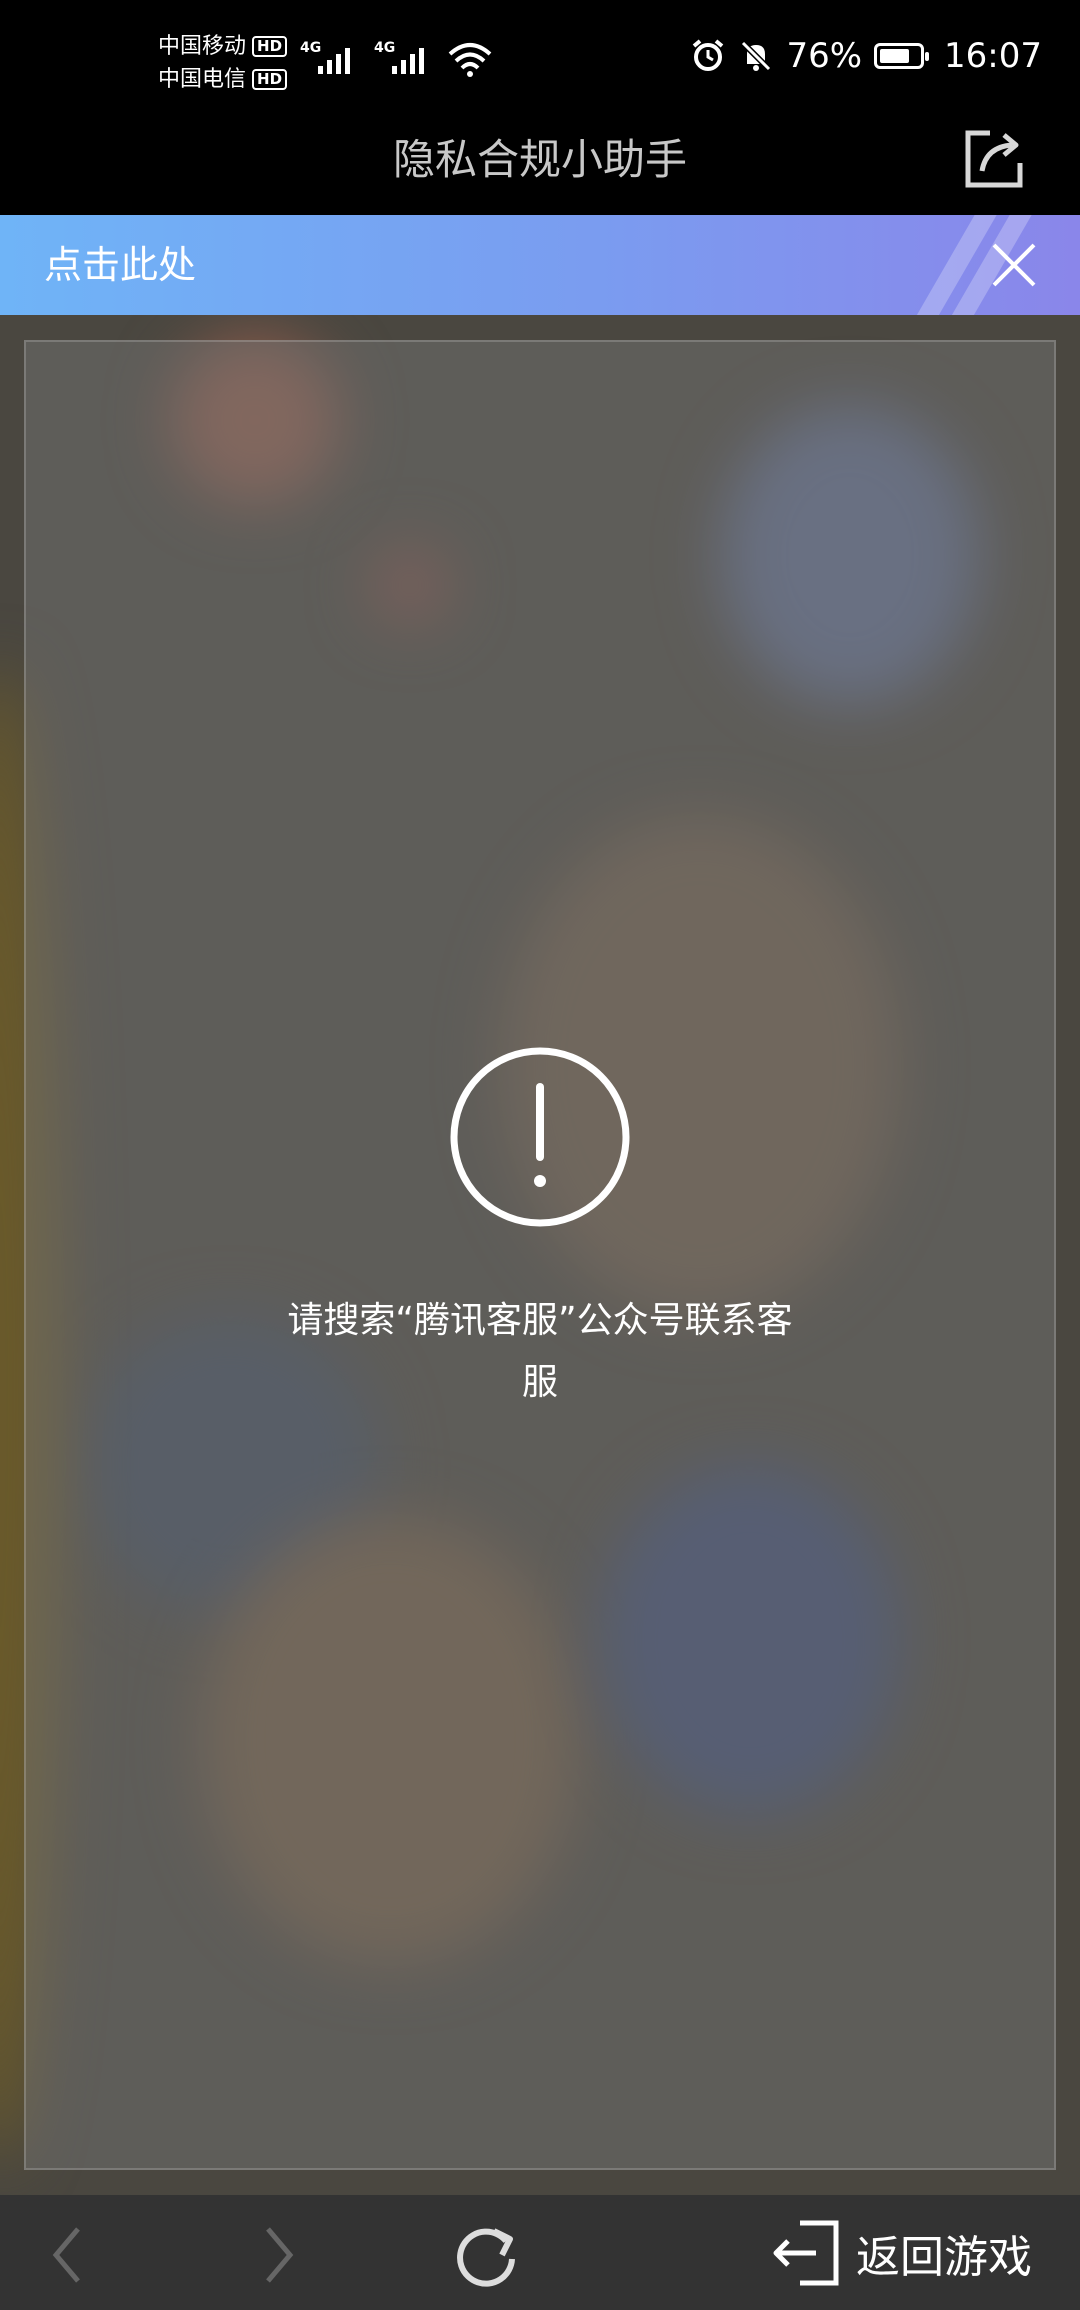  Describe the element at coordinates (995, 158) in the screenshot. I see `share-icon` at that location.